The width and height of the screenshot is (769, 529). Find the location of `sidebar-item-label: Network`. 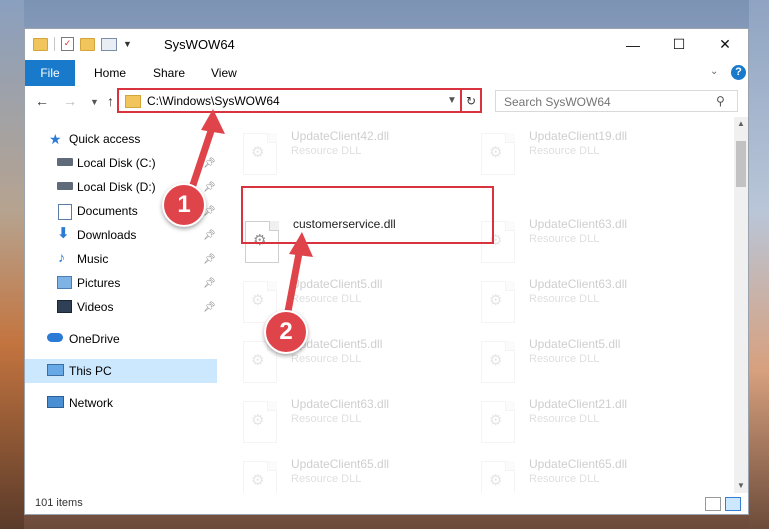

sidebar-item-label: Network is located at coordinates (91, 403).